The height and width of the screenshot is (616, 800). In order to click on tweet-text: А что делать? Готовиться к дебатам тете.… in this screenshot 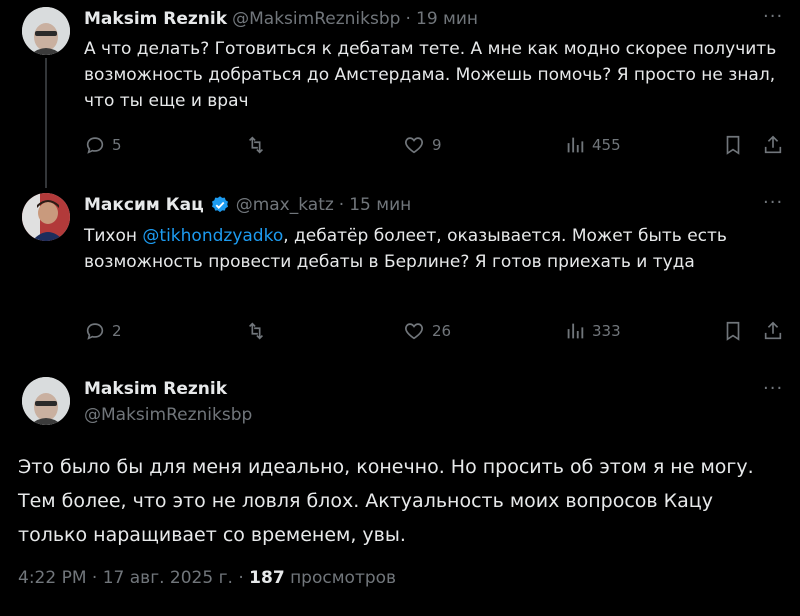, I will do `click(430, 75)`.